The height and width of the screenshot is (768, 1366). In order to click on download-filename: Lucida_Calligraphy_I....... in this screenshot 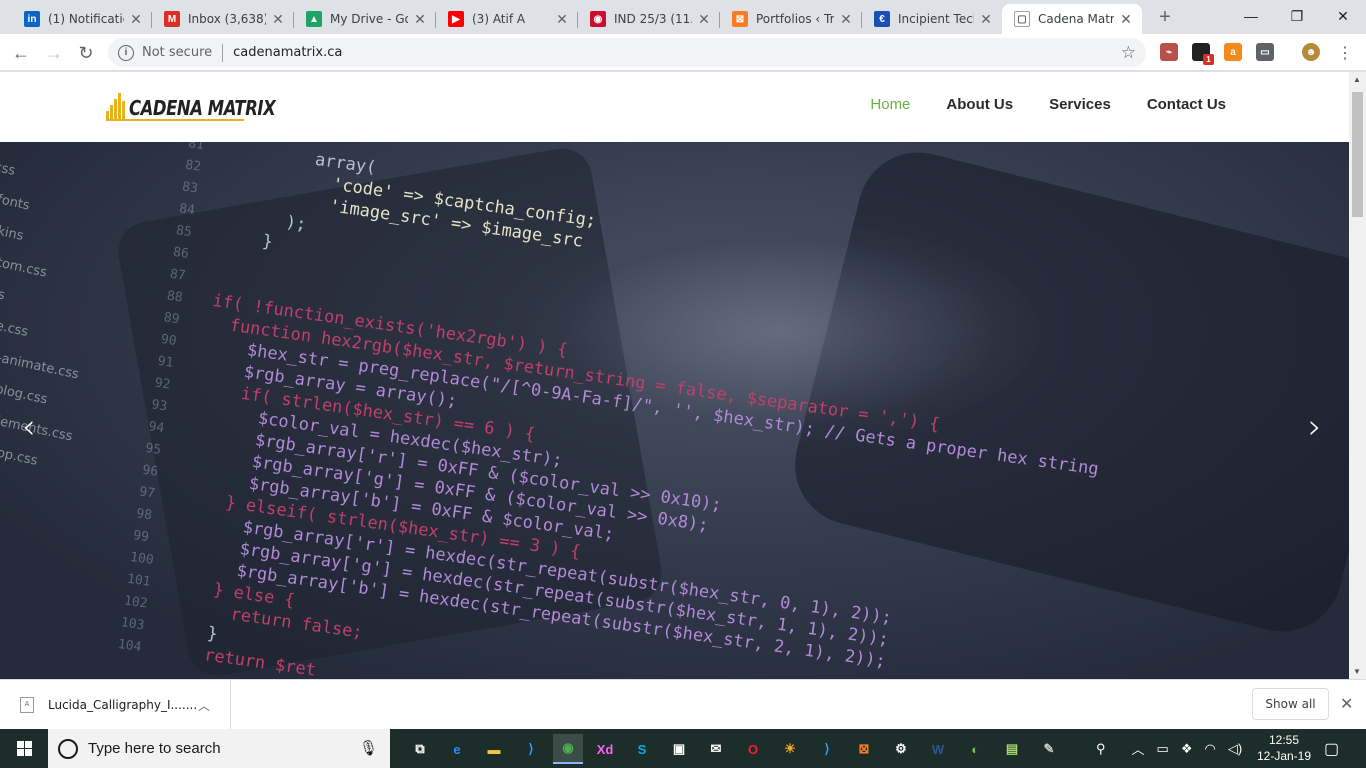, I will do `click(123, 705)`.